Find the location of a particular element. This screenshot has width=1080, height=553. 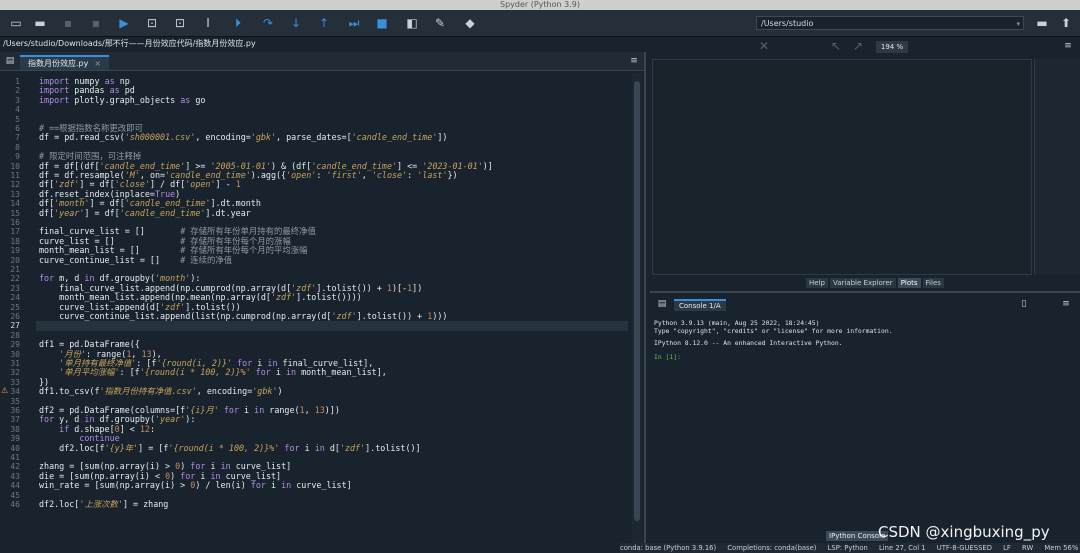

console-tab: Console 1/A is located at coordinates (700, 305).